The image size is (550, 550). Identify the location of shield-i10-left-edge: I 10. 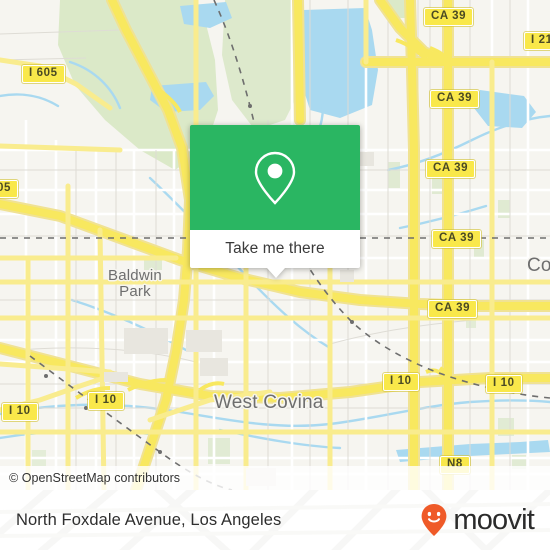
(20, 412).